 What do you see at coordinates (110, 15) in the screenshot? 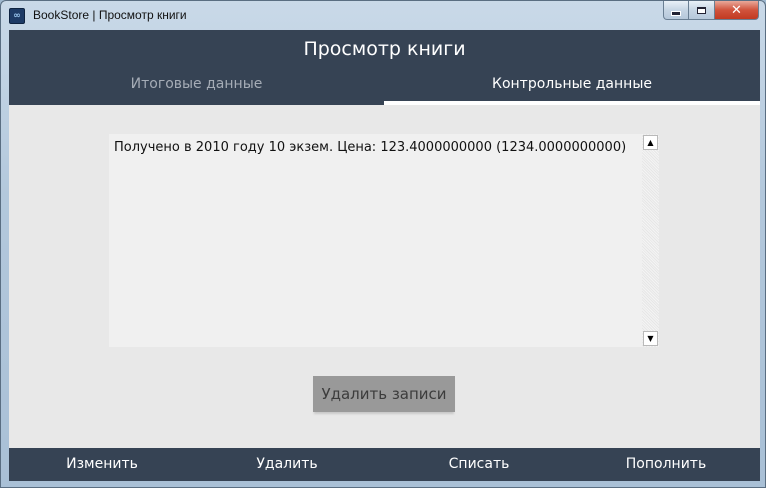
I see `window-title: BookStore | Просмотр книги` at bounding box center [110, 15].